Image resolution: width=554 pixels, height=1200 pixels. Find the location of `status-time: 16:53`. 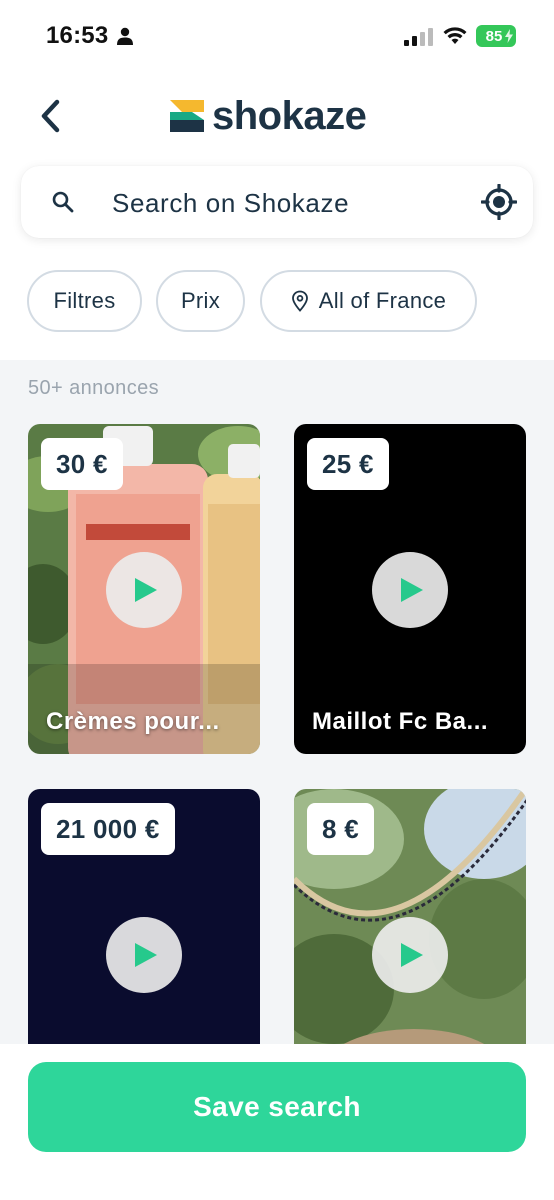

status-time: 16:53 is located at coordinates (77, 35).